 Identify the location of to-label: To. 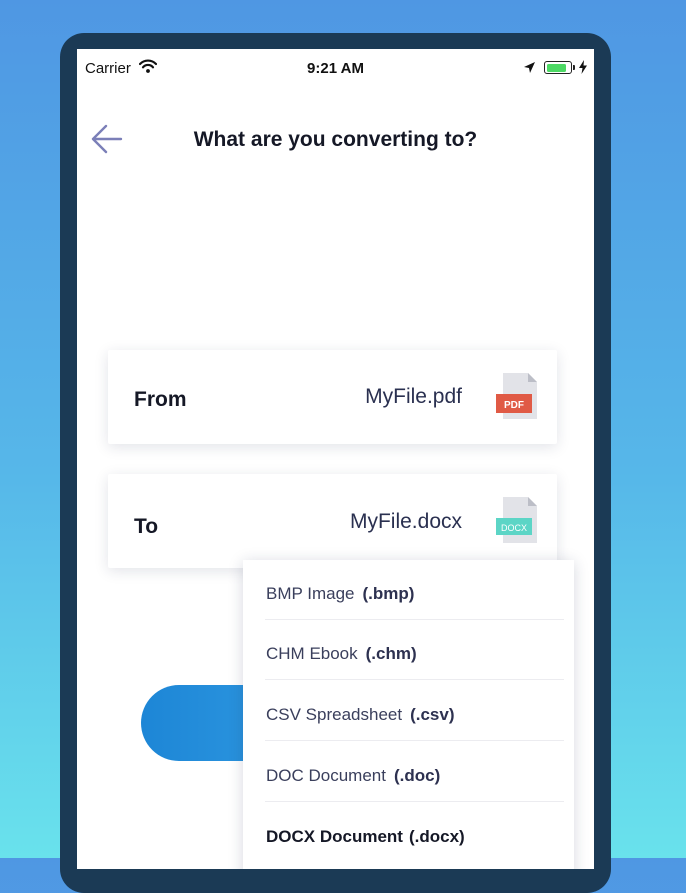
(146, 526).